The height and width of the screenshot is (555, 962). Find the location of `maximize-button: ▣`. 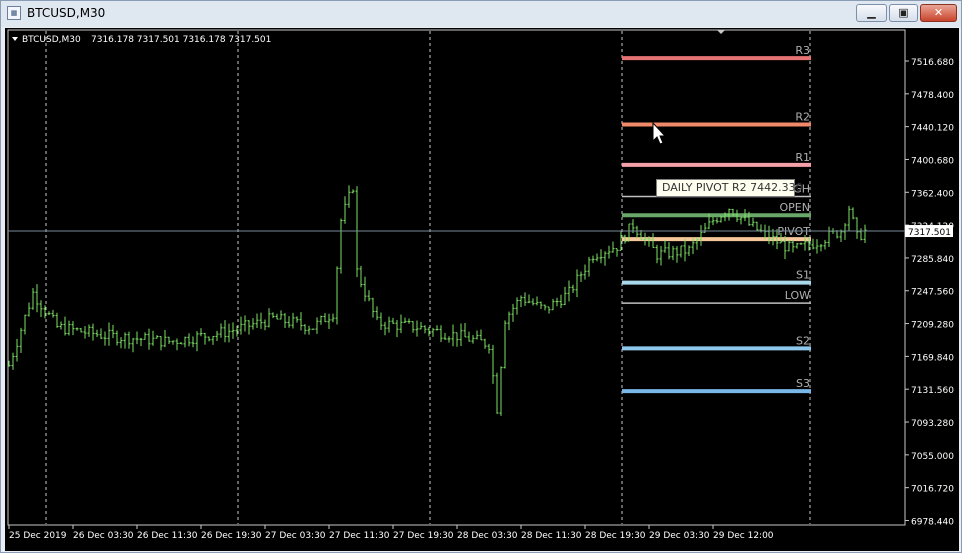

maximize-button: ▣ is located at coordinates (903, 13).